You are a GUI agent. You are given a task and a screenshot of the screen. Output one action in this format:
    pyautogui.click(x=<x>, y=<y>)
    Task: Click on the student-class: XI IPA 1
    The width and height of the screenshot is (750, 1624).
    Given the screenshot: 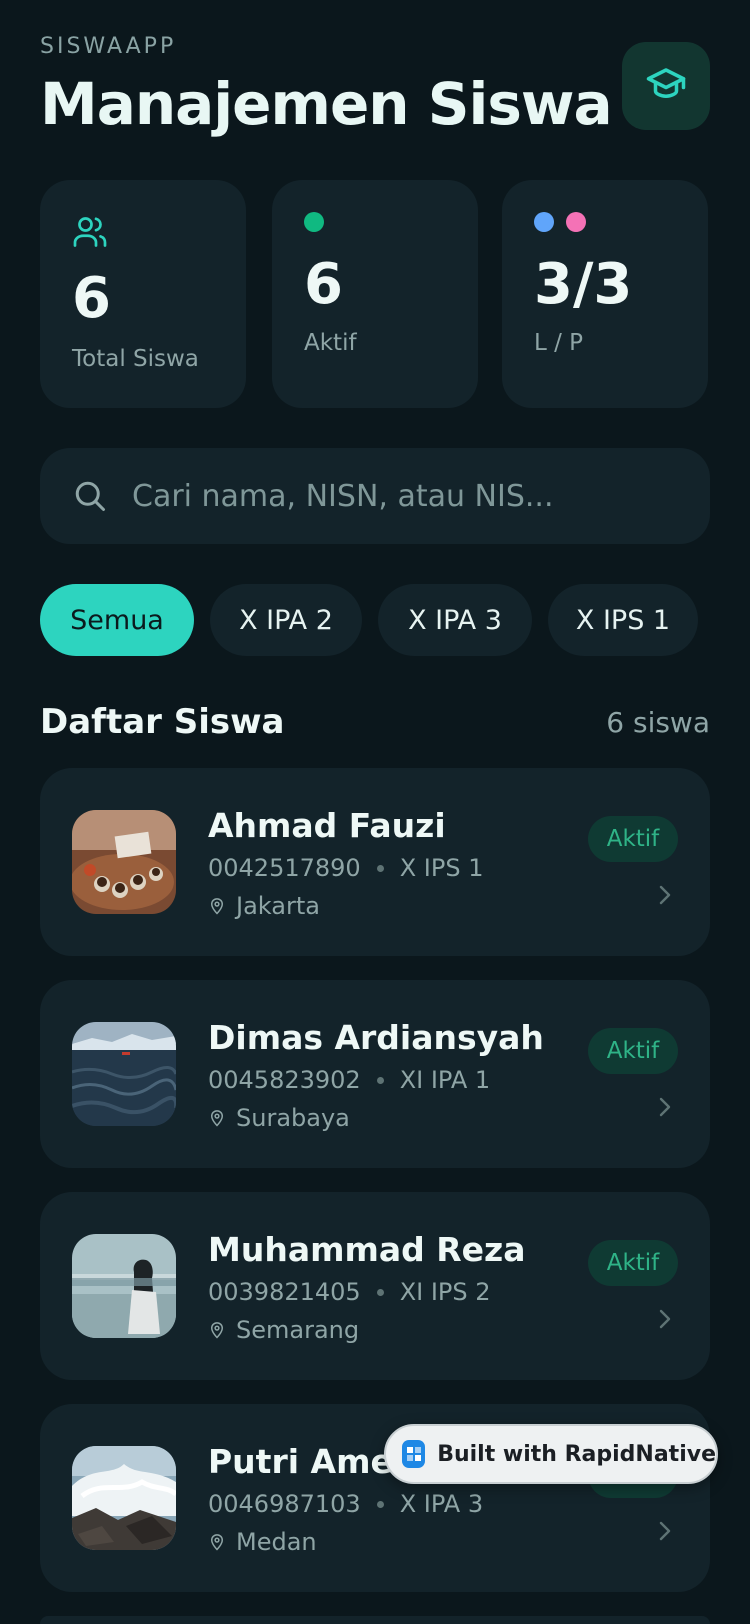 What is the action you would take?
    pyautogui.click(x=445, y=1080)
    